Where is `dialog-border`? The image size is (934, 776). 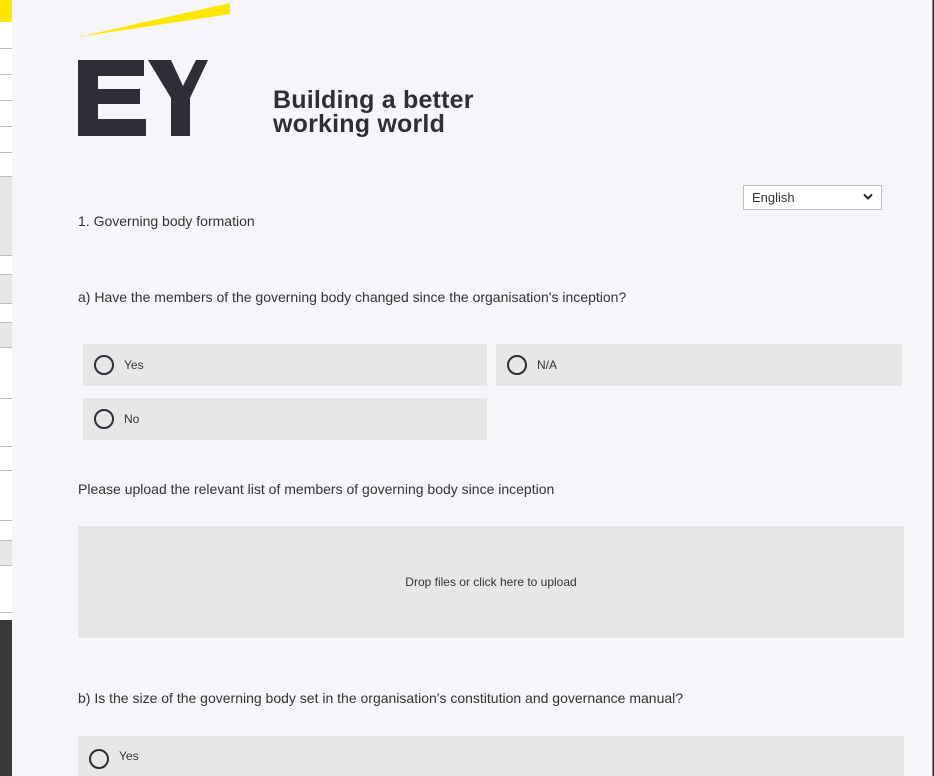
dialog-border is located at coordinates (932, 388).